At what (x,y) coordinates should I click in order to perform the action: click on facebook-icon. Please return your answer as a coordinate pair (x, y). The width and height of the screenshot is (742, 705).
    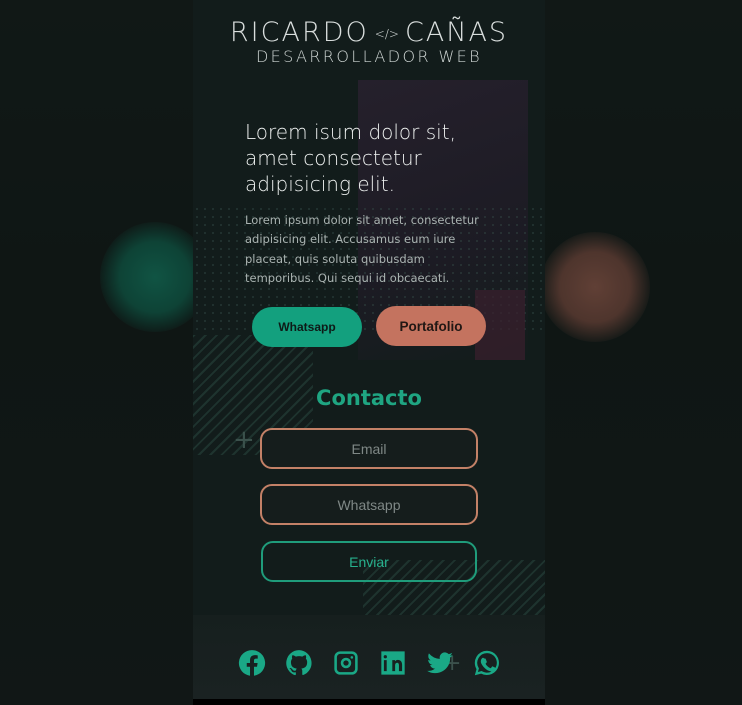
    Looking at the image, I should click on (251, 662).